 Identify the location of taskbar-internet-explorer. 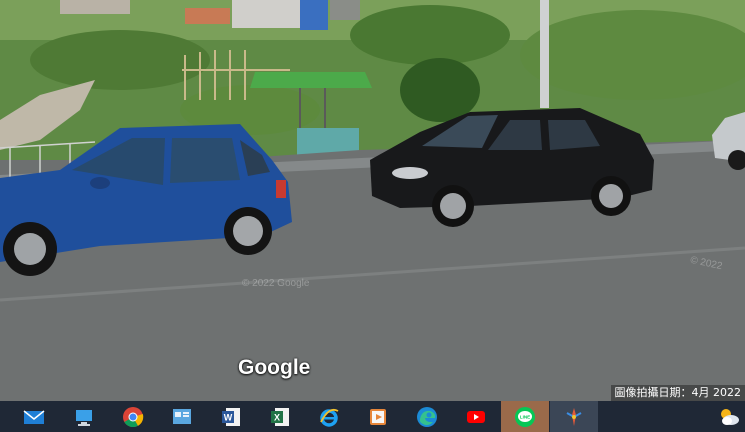
(329, 416).